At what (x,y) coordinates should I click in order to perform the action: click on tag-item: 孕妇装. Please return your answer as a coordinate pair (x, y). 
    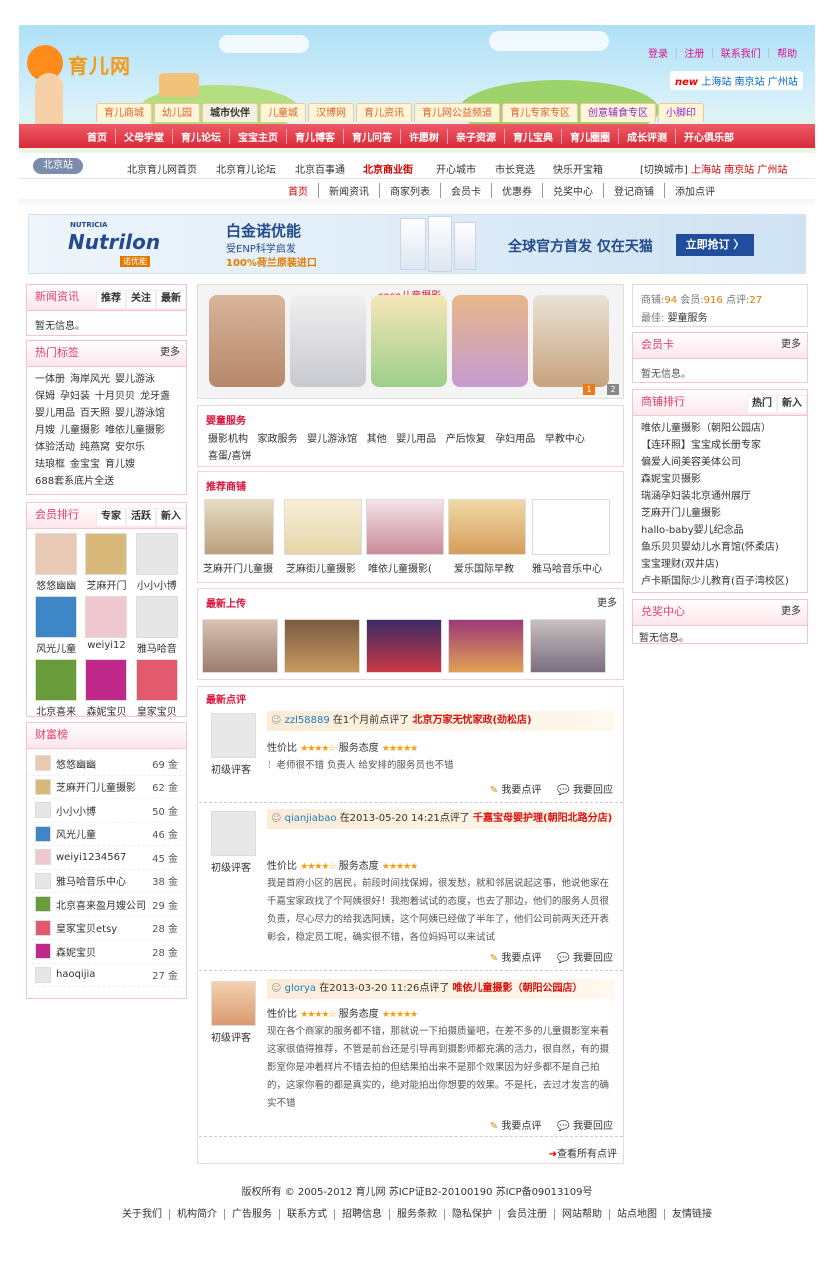
    Looking at the image, I should click on (75, 396).